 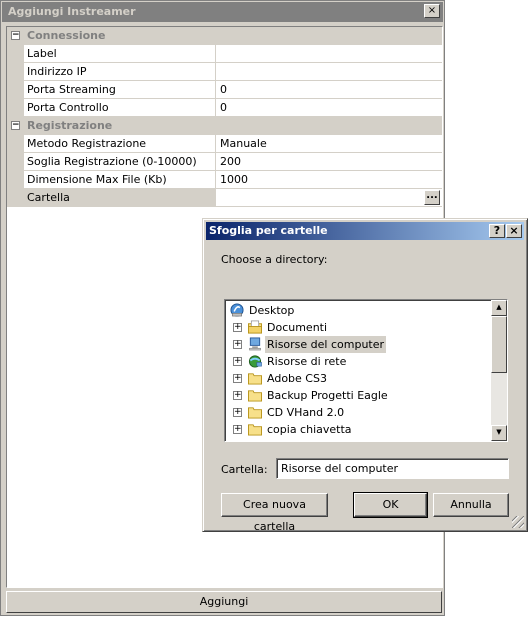 I want to click on property-row-porta-streaming: Porta Streaming 0, so click(x=224, y=90).